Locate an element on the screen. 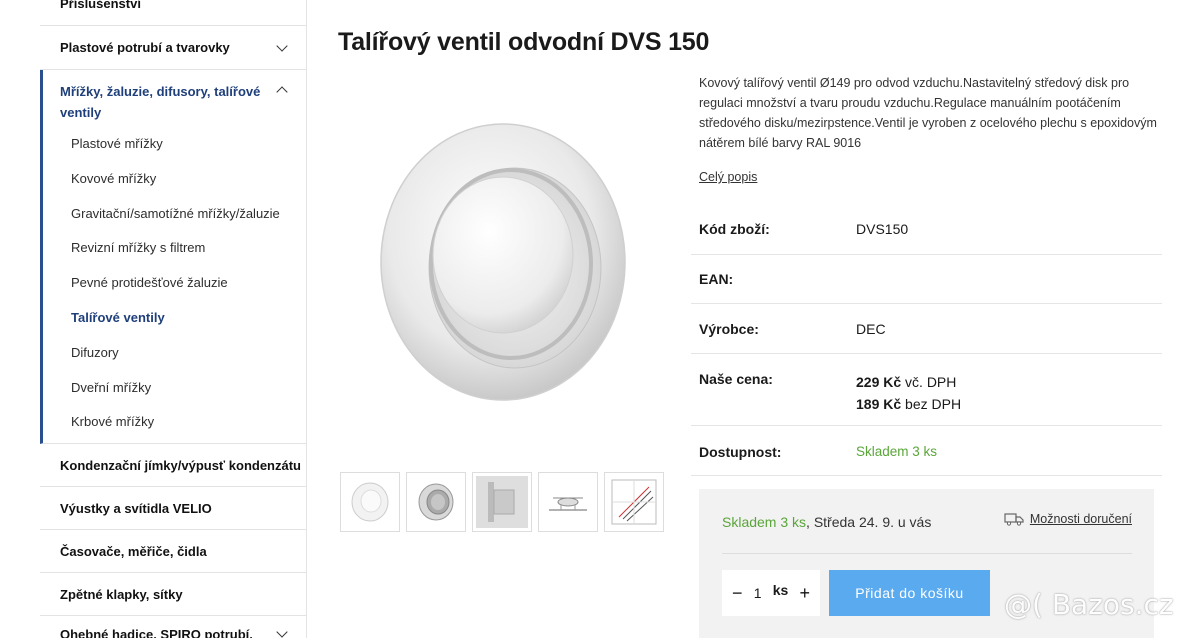  category-casovace: Časovače, měřiče, čidla is located at coordinates (173, 552).